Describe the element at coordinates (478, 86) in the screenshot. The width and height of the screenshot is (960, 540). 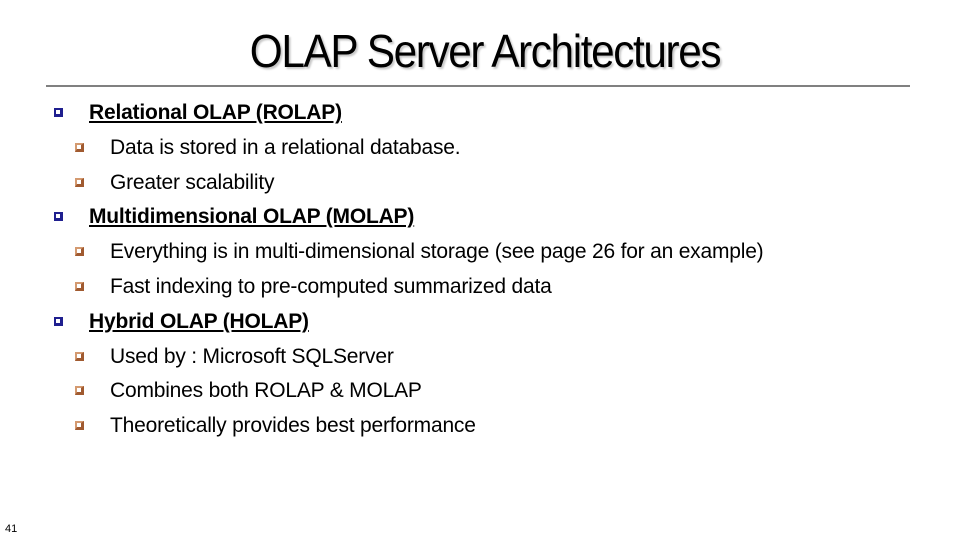
I see `title-divider` at that location.